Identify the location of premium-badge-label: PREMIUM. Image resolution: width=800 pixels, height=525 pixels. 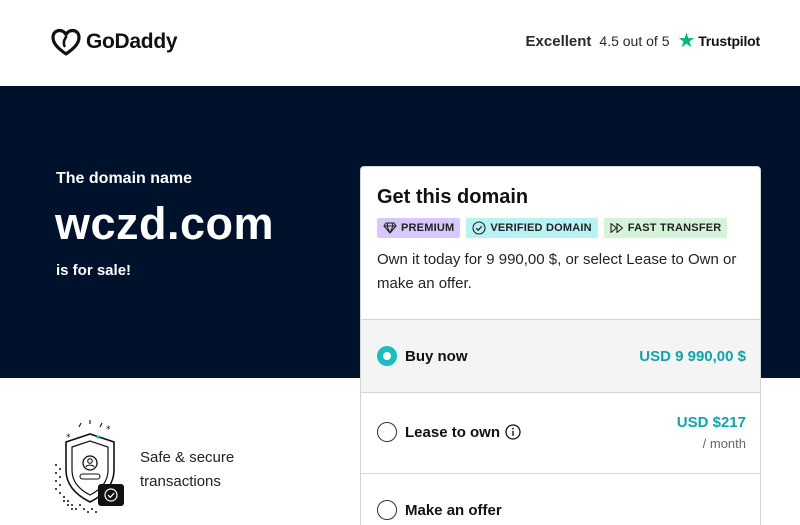
(428, 228).